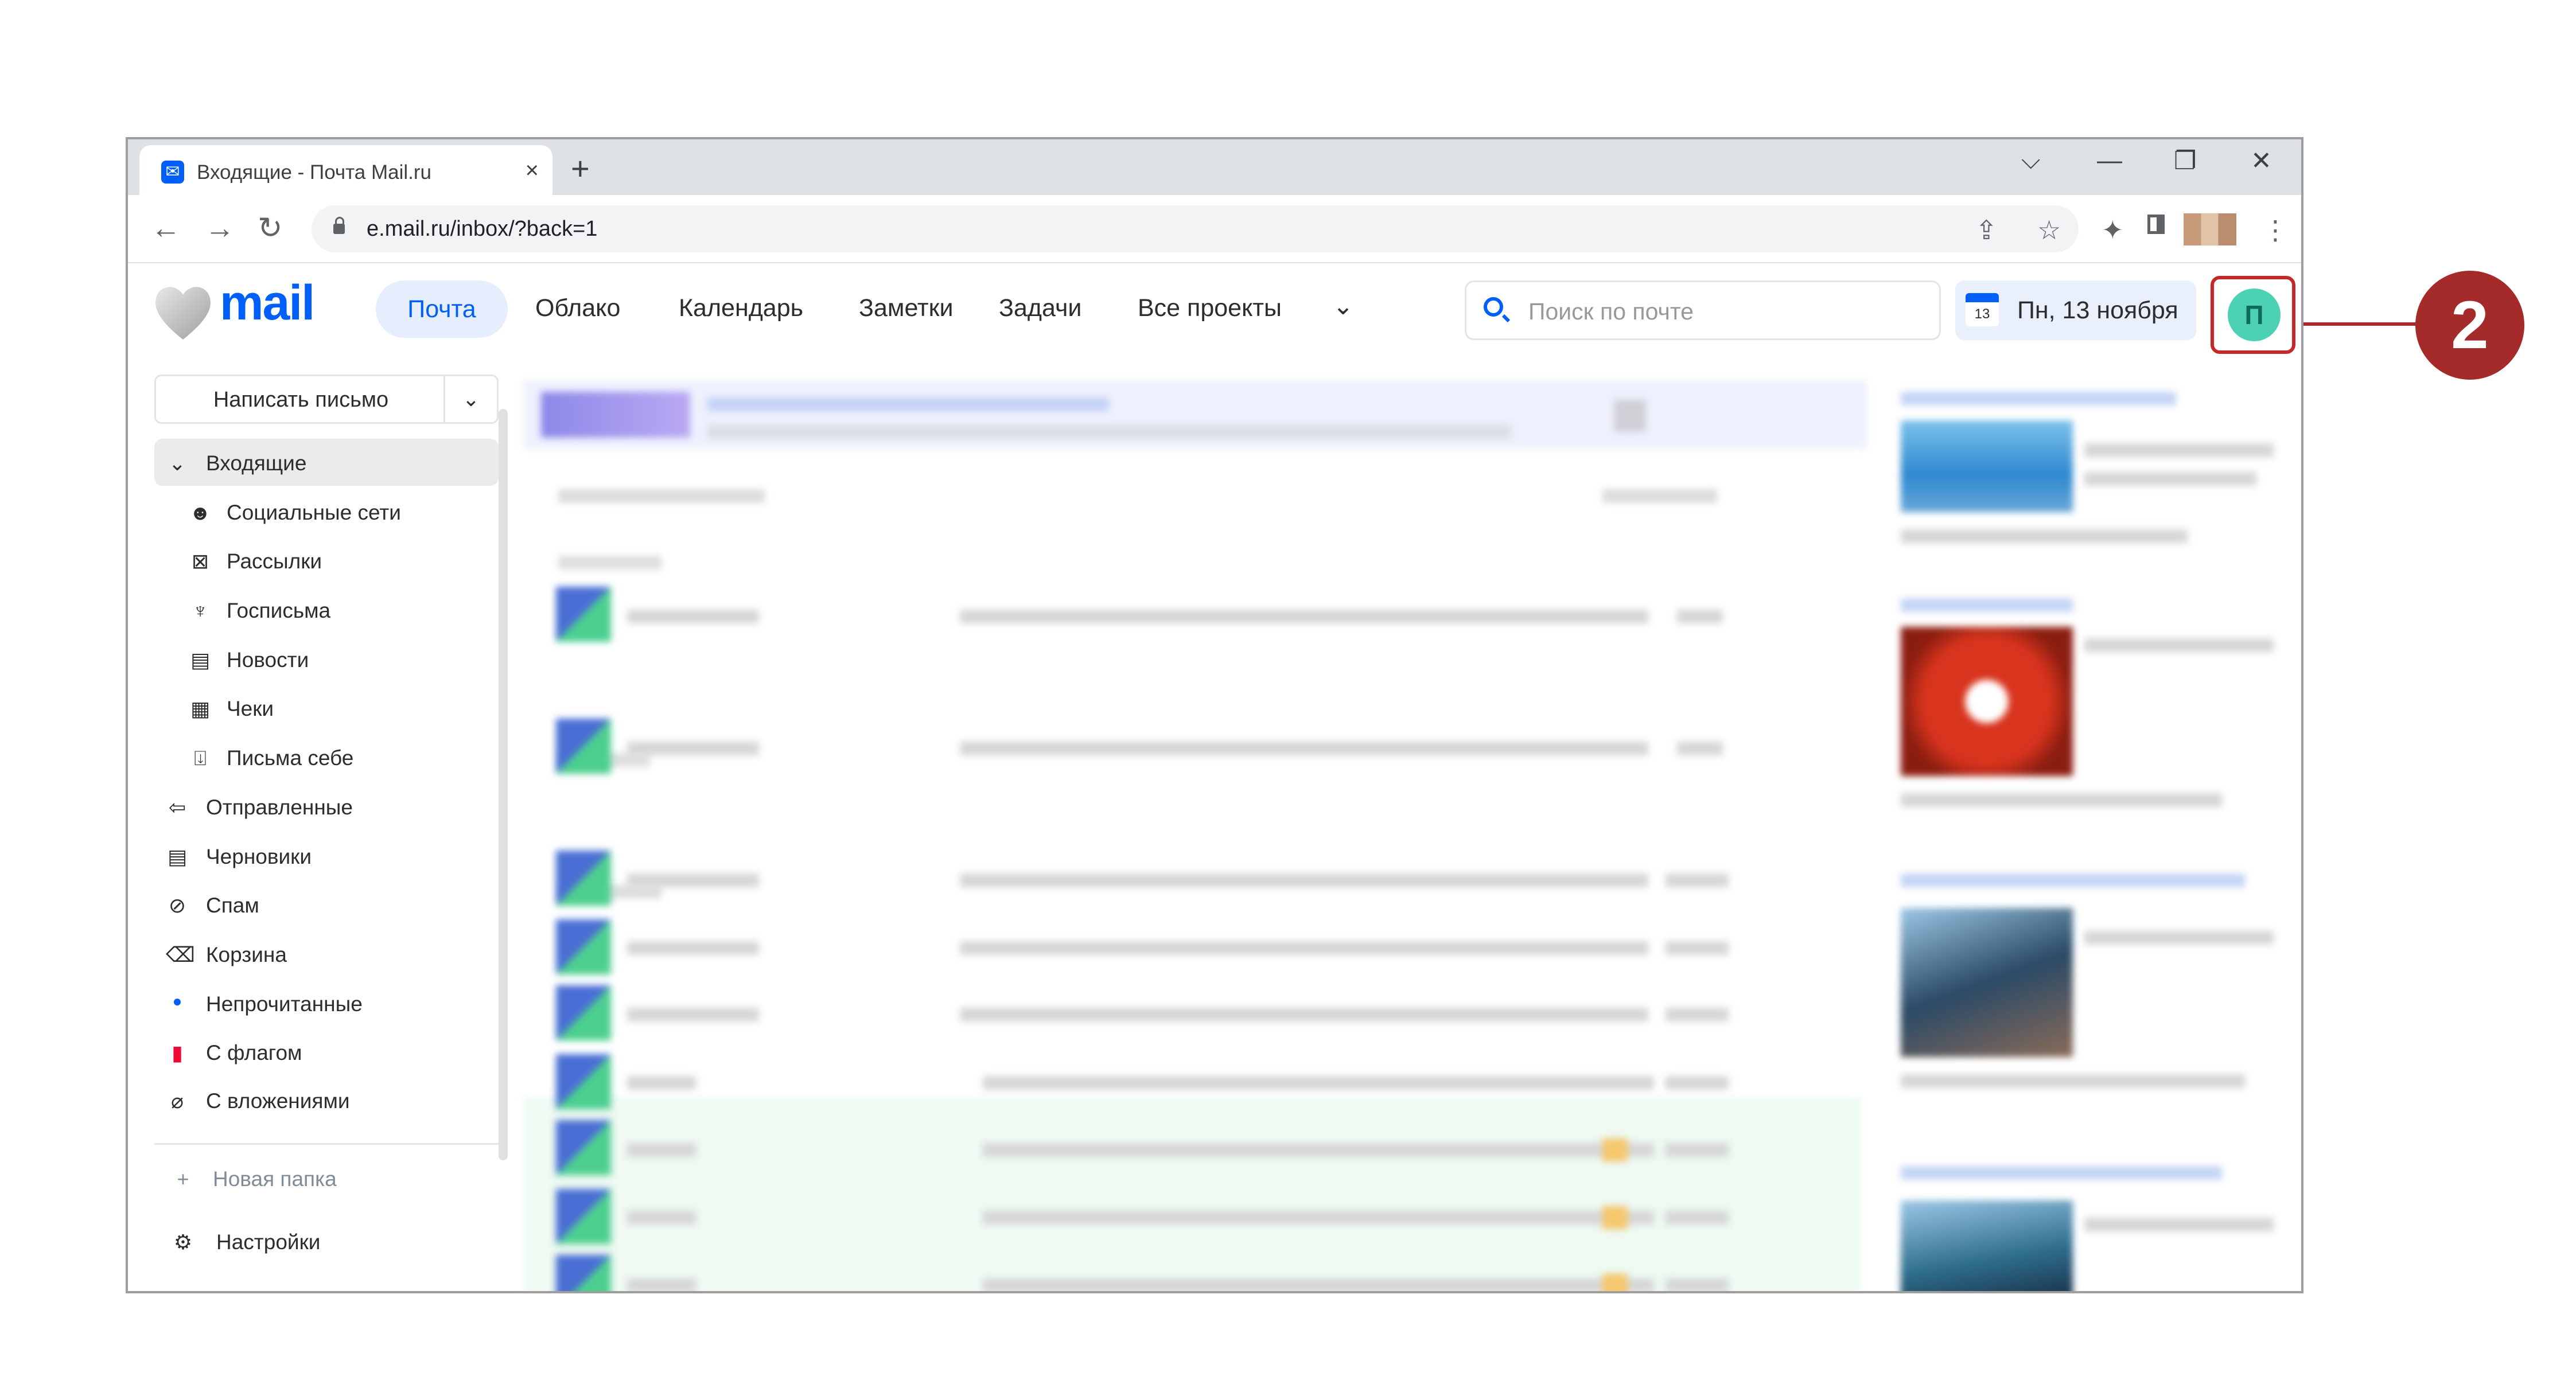  What do you see at coordinates (326, 1242) in the screenshot?
I see `settings-button: ⚙ Настройки` at bounding box center [326, 1242].